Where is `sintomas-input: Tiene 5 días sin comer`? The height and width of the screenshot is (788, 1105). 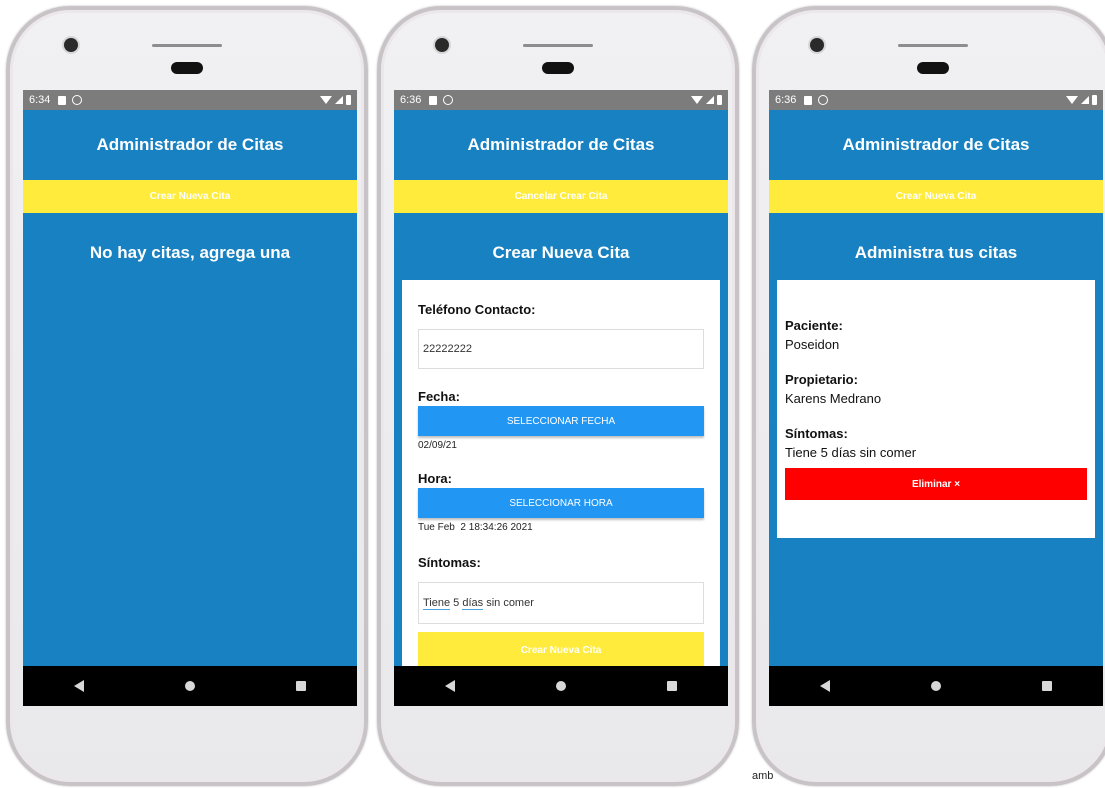
sintomas-input: Tiene 5 días sin comer is located at coordinates (561, 603).